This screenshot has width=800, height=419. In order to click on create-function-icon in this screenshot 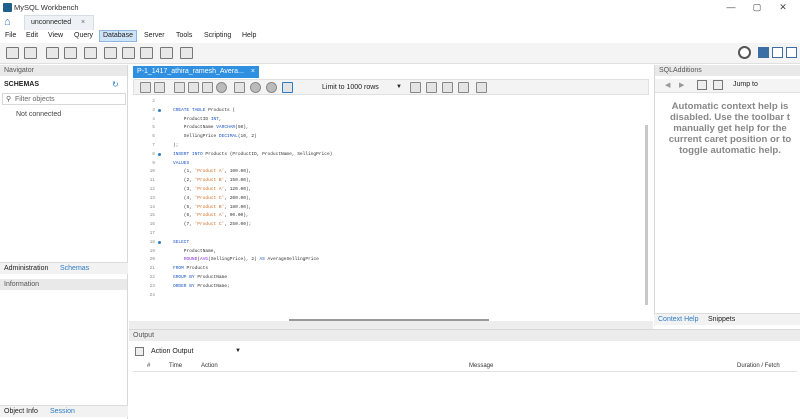, I will do `click(146, 53)`.